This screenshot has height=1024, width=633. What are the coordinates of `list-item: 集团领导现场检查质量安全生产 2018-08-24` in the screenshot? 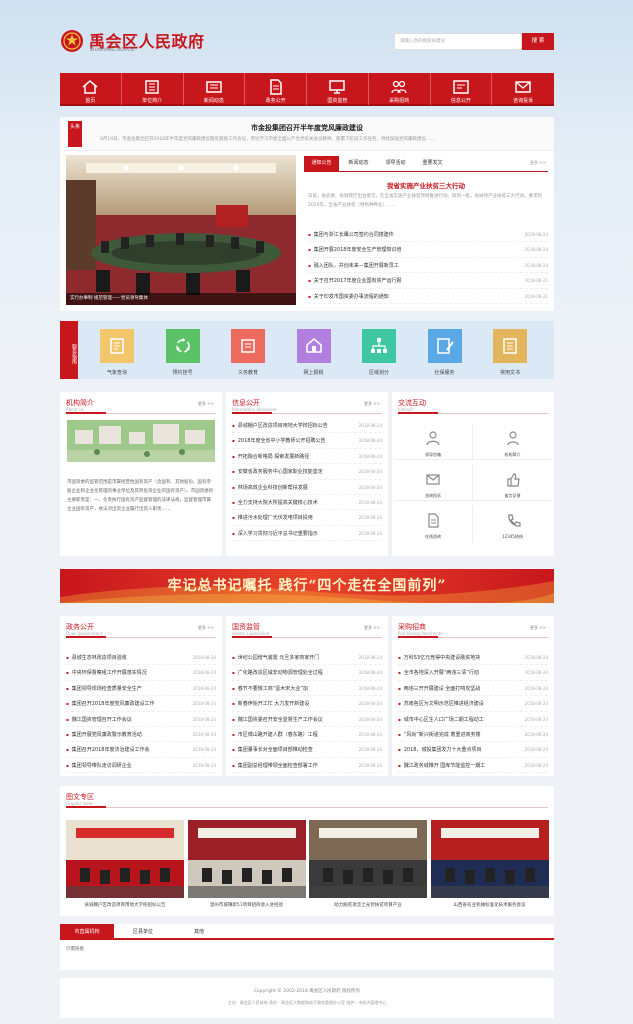 It's located at (141, 689).